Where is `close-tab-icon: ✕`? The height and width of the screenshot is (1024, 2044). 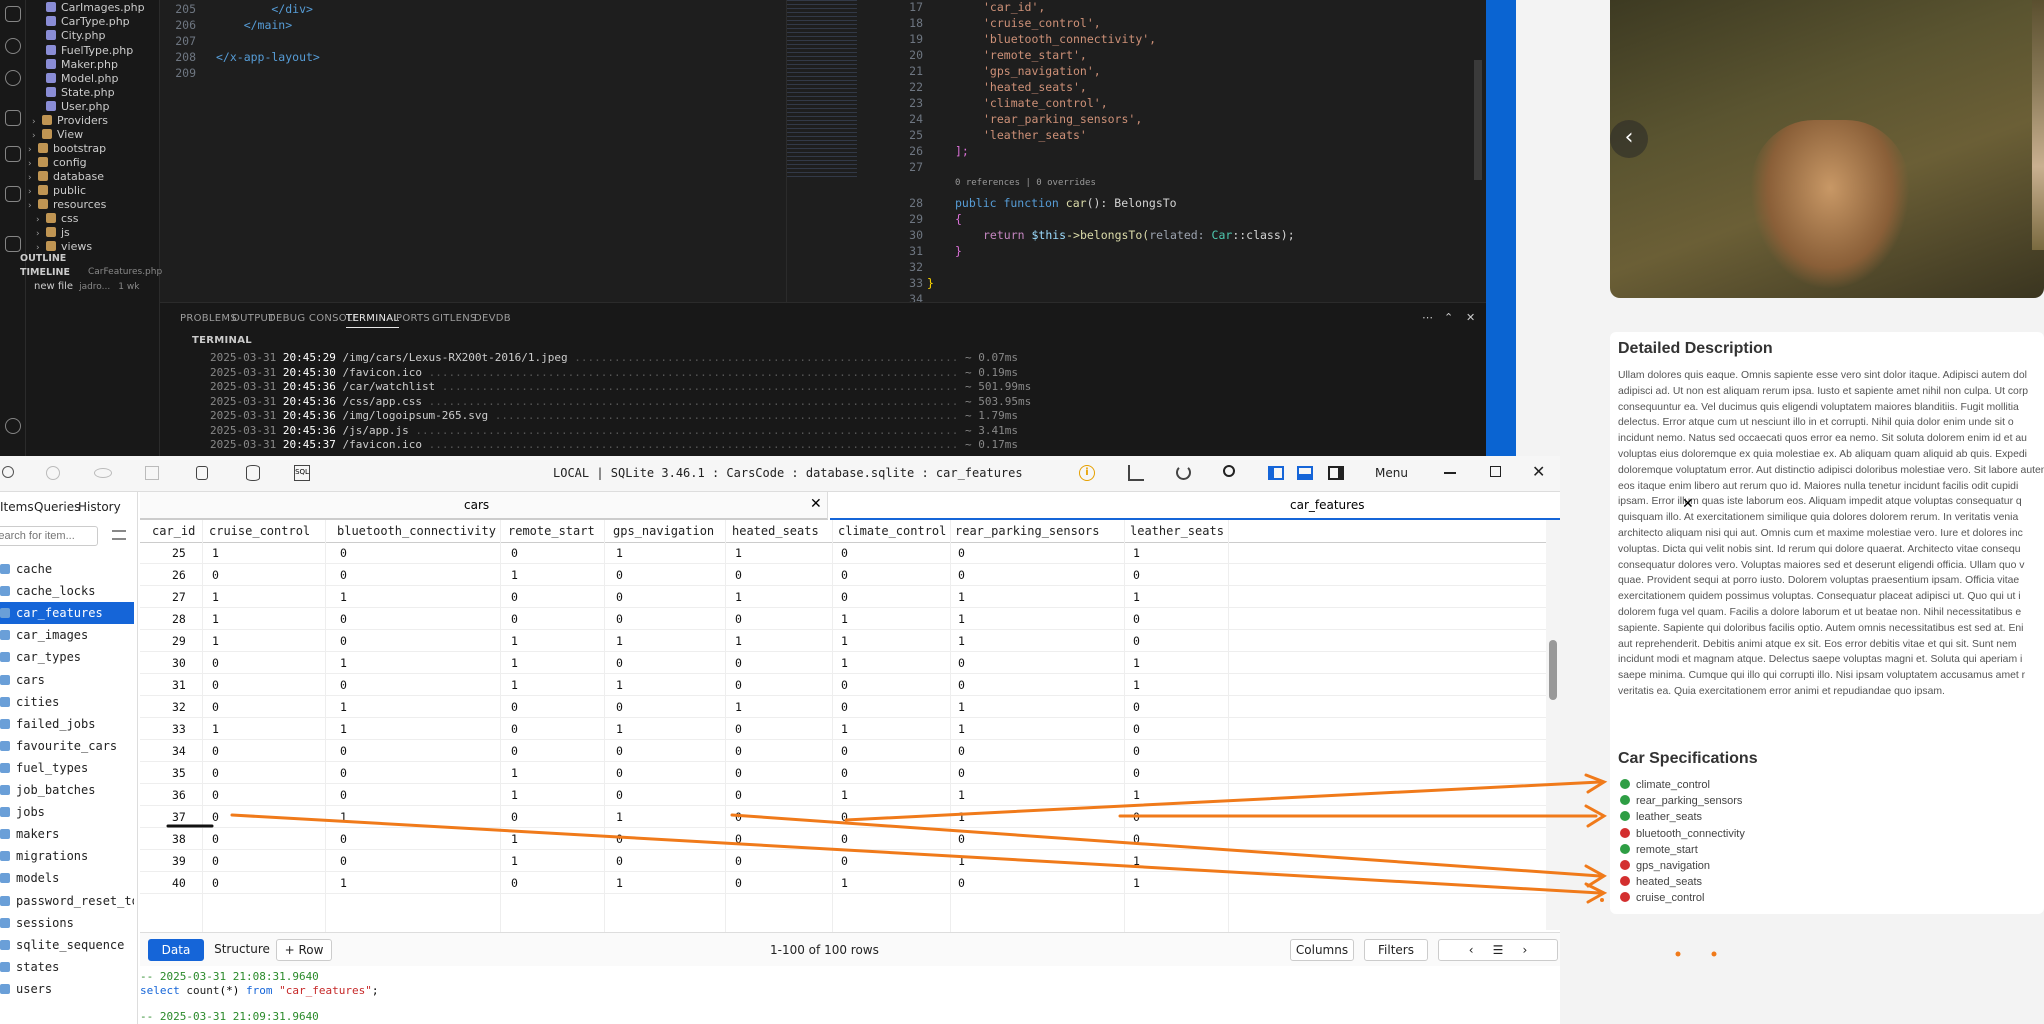 close-tab-icon: ✕ is located at coordinates (1688, 504).